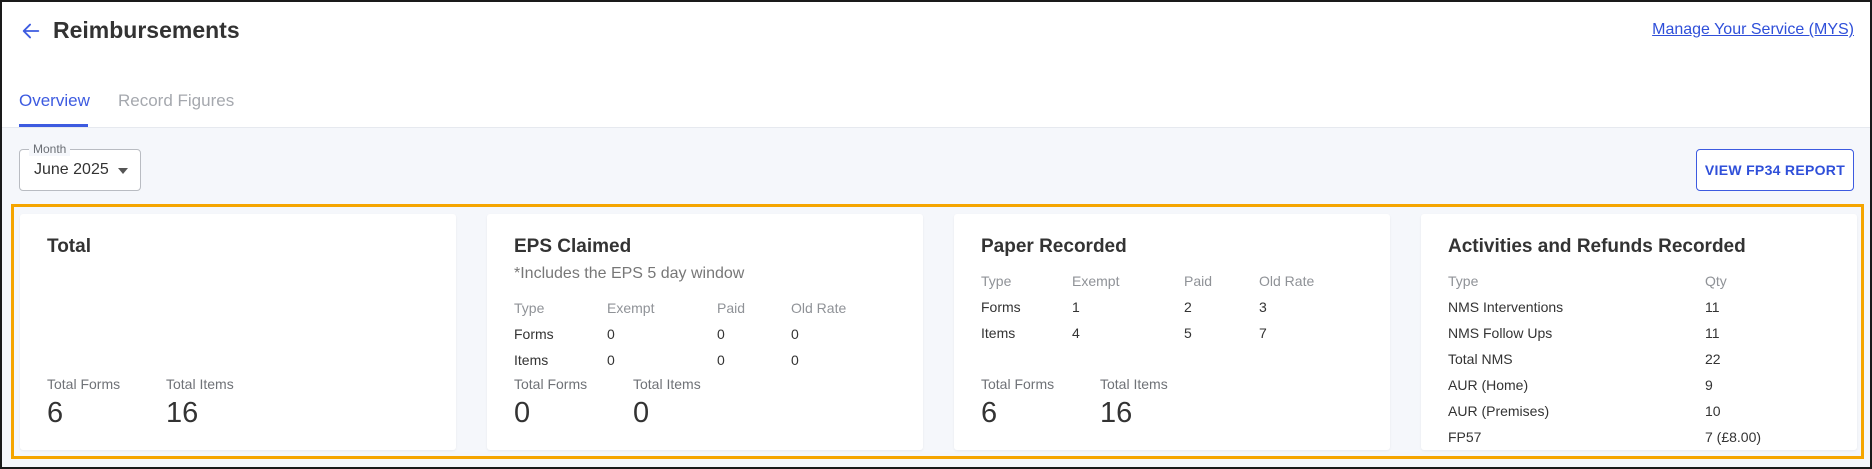 The height and width of the screenshot is (469, 1872). I want to click on activities-row-type: Total NMS, so click(1480, 359).